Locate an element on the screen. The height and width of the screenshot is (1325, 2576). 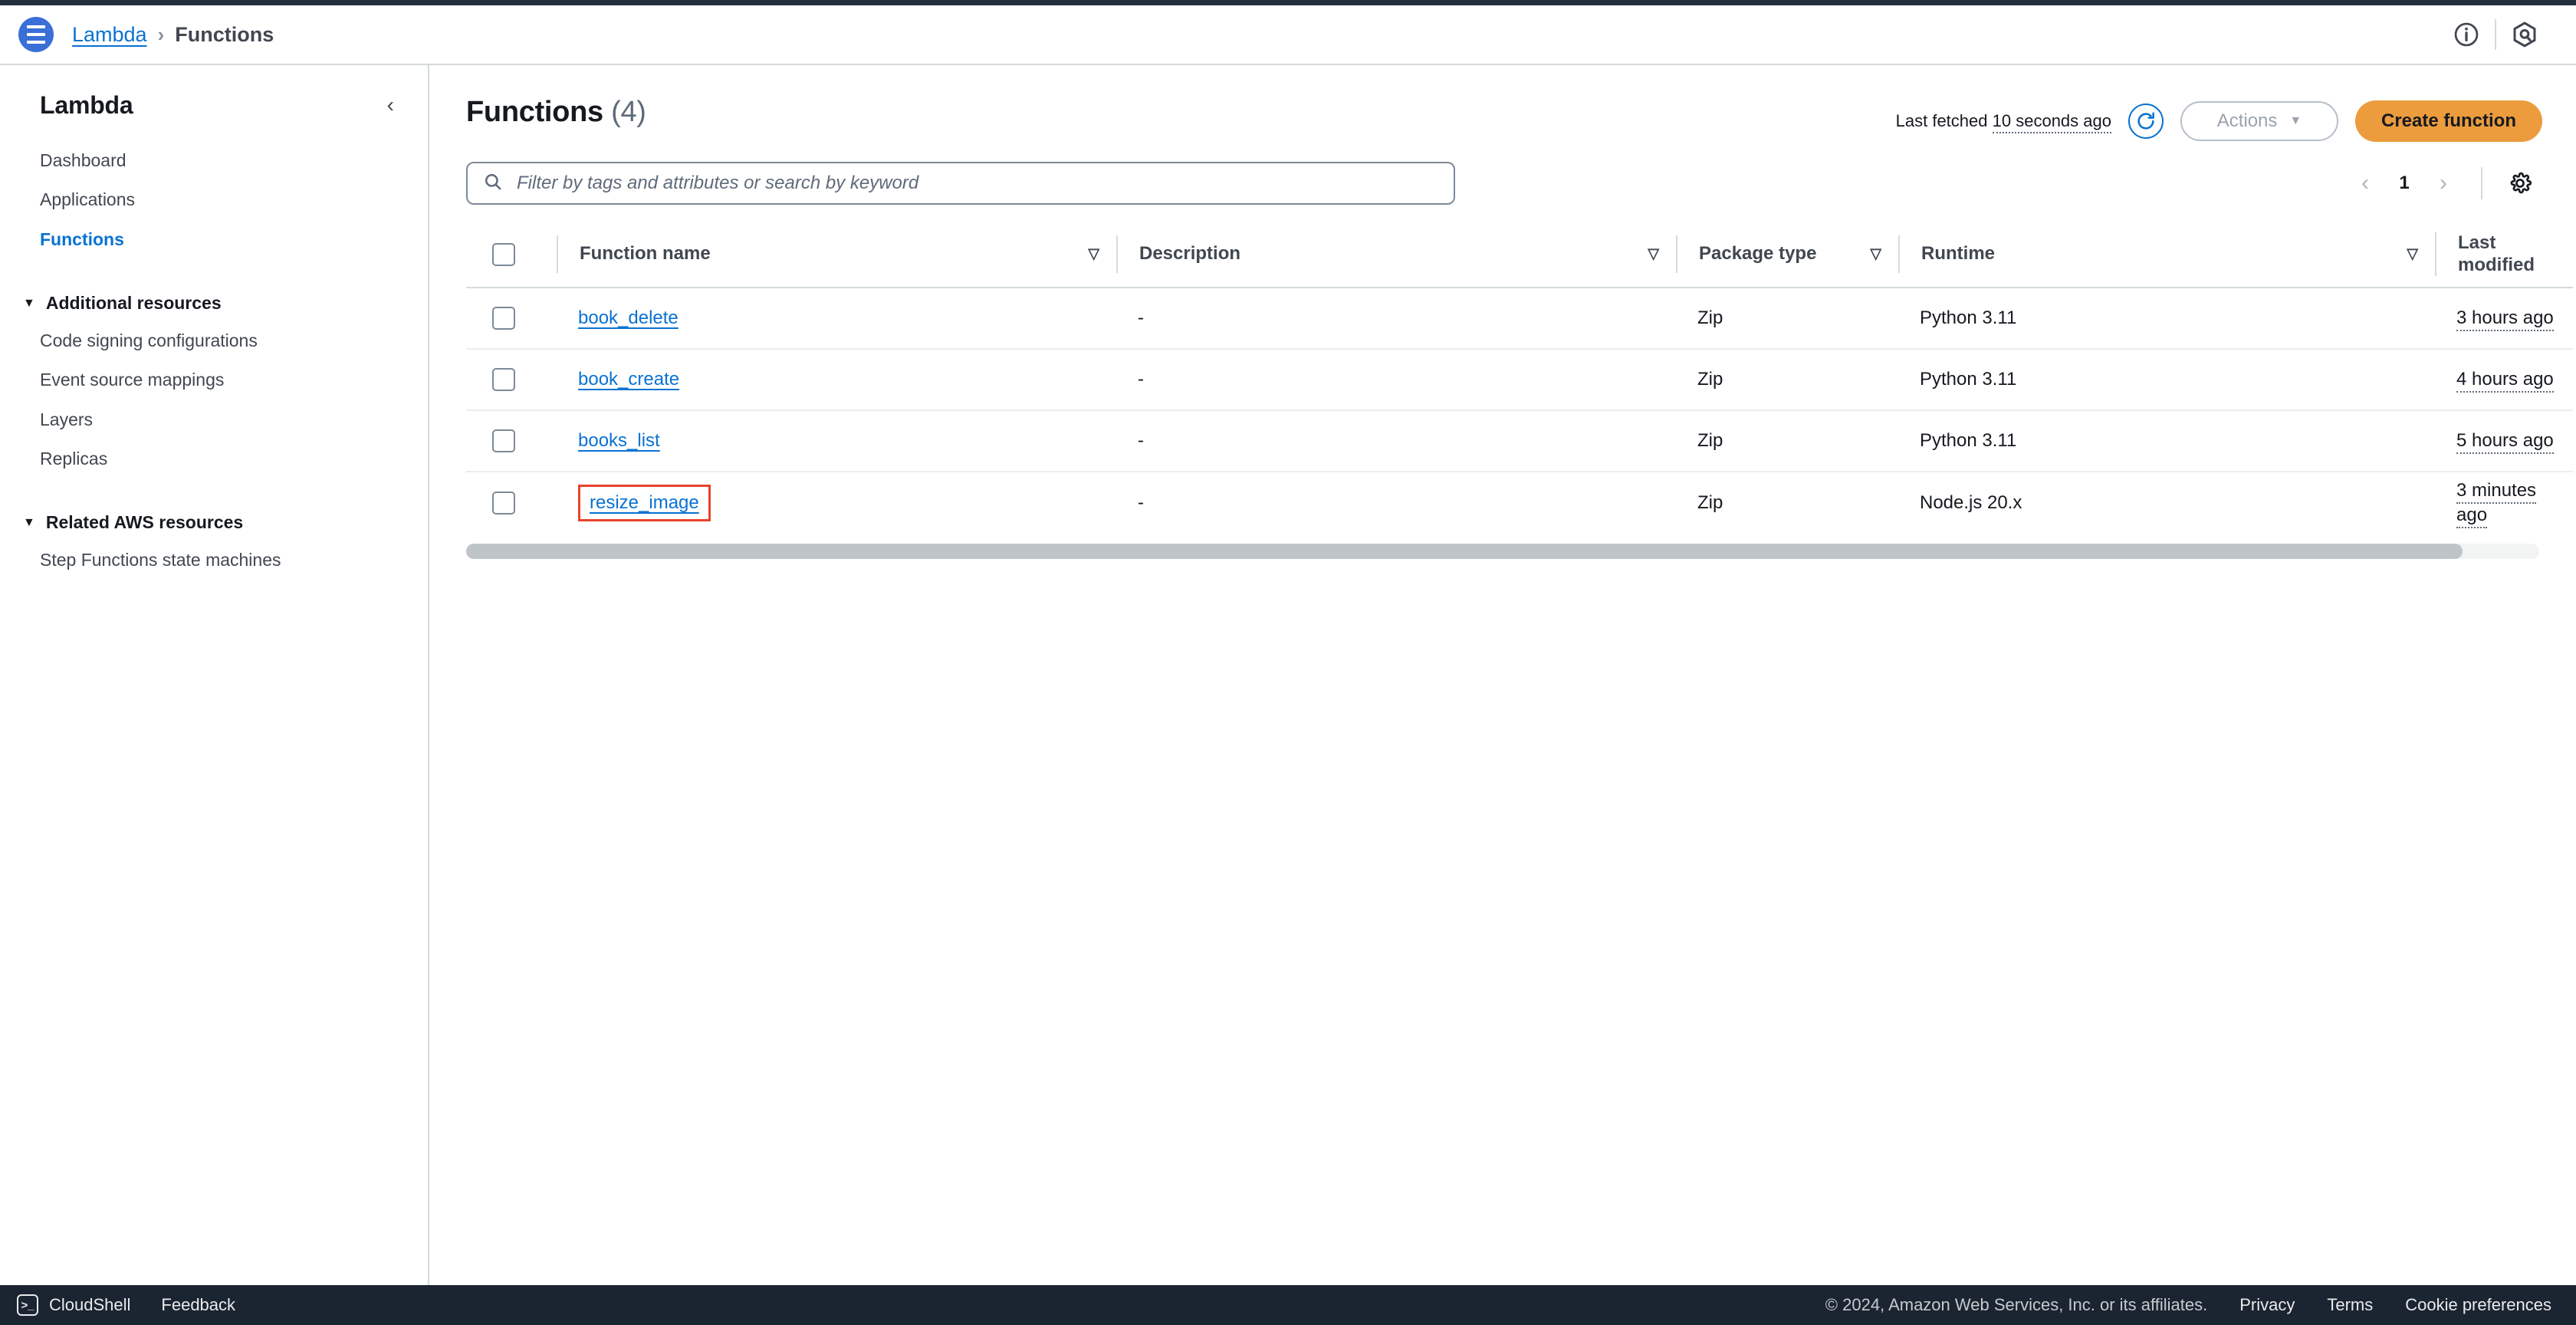
hamburger-menu-icon is located at coordinates (36, 34).